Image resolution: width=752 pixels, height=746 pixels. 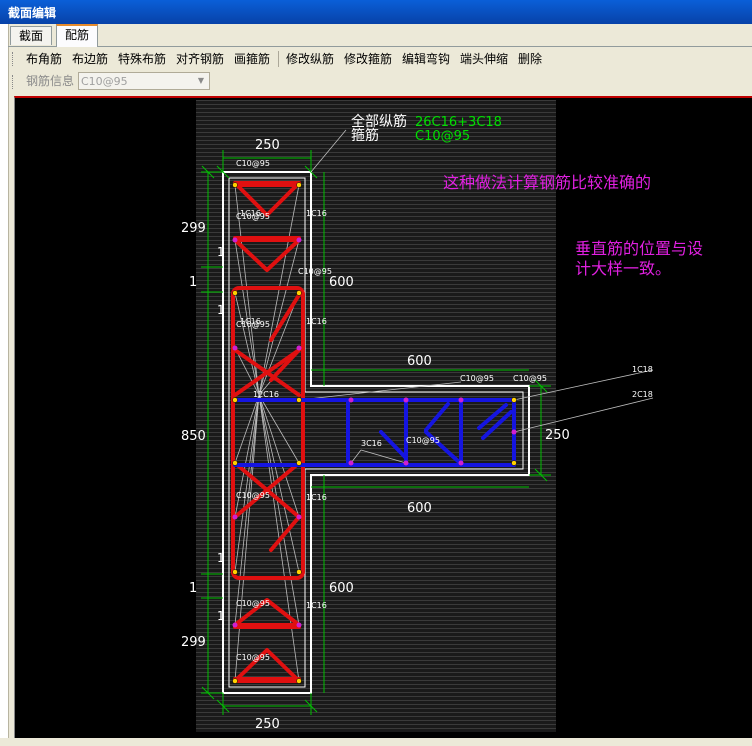 What do you see at coordinates (368, 59) in the screenshot?
I see `edit-stirrup-button: 修改箍筋` at bounding box center [368, 59].